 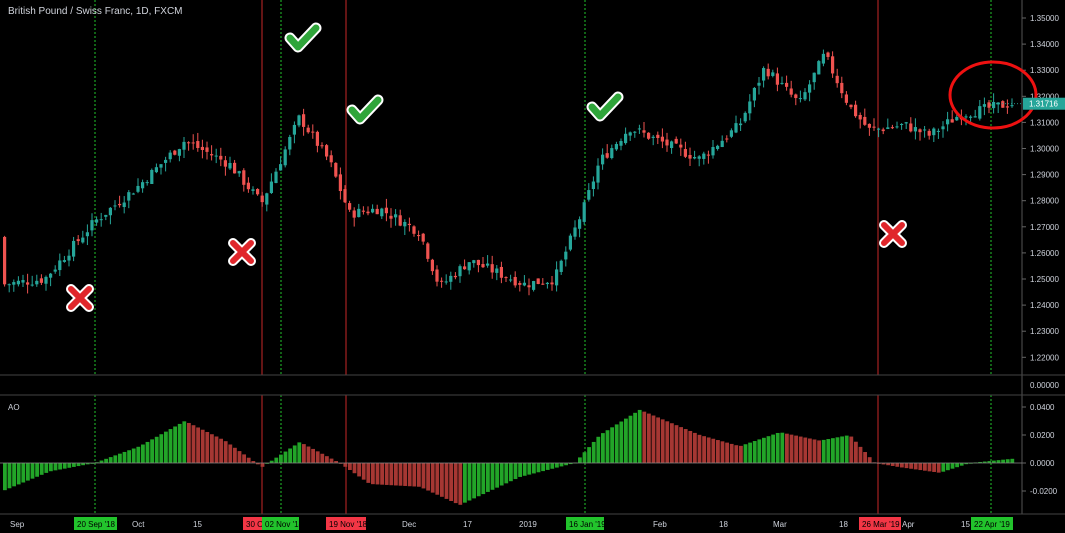 What do you see at coordinates (348, 524) in the screenshot?
I see `date-badge-label: 19 Nov '18` at bounding box center [348, 524].